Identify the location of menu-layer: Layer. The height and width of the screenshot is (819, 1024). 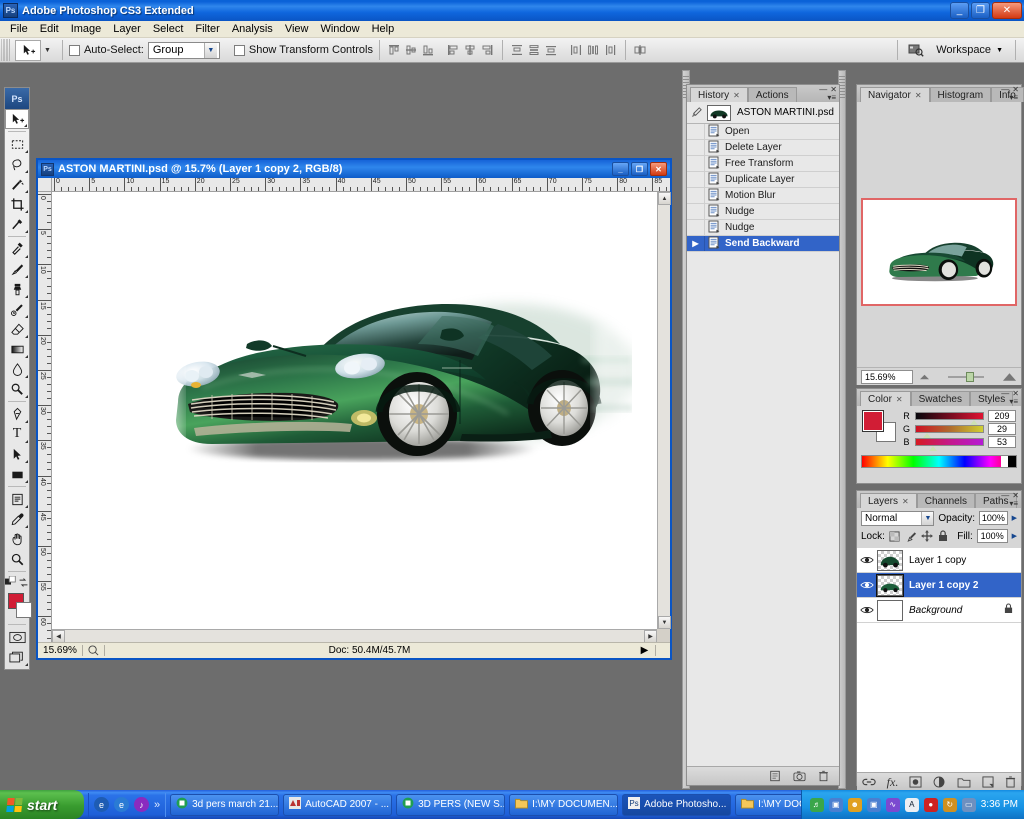
(127, 29).